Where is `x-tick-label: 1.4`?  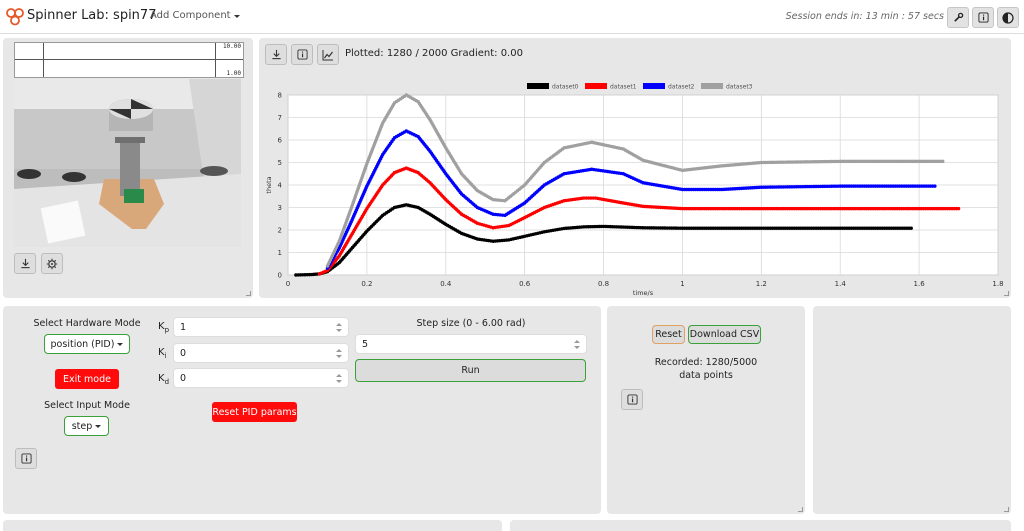
x-tick-label: 1.4 is located at coordinates (841, 284).